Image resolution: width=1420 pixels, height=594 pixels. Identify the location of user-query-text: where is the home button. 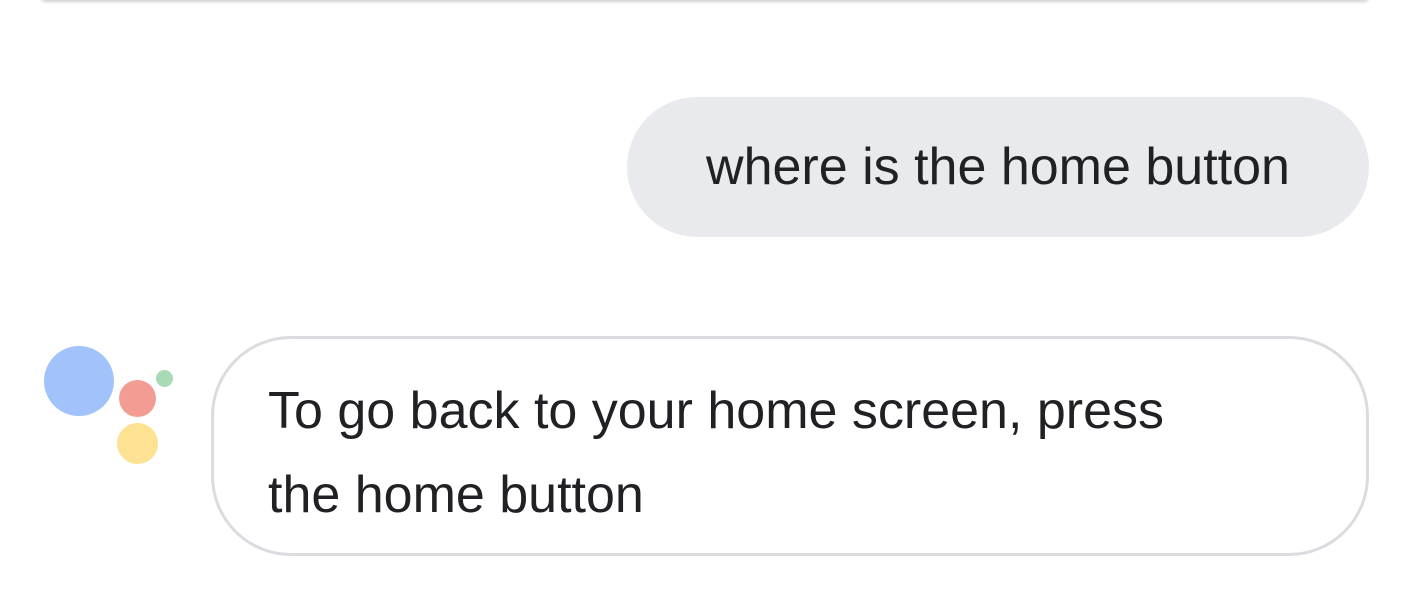
(998, 167).